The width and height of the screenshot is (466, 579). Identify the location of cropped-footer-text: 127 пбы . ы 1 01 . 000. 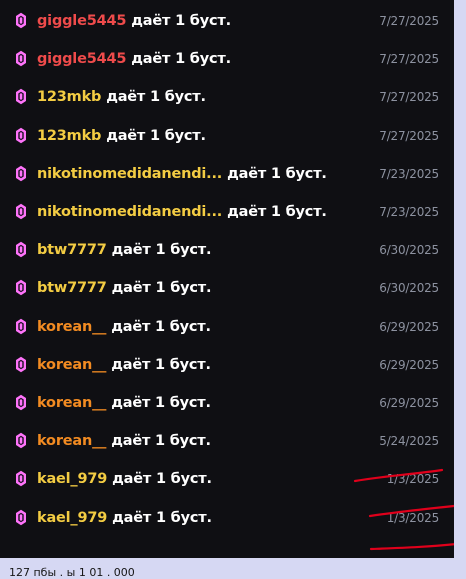
(72, 572).